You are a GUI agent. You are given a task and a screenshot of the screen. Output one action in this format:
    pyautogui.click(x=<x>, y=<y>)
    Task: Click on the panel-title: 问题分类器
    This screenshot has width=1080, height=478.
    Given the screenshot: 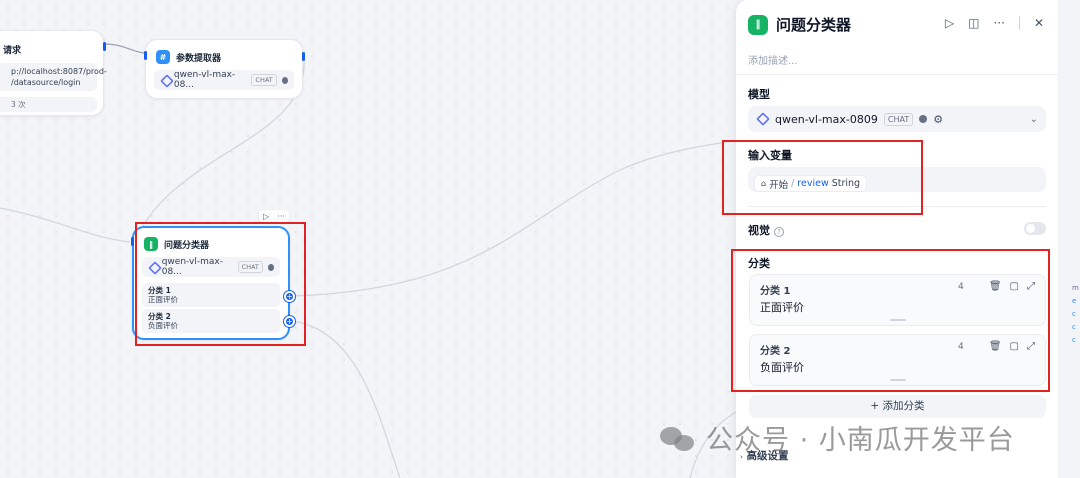 What is the action you would take?
    pyautogui.click(x=813, y=24)
    